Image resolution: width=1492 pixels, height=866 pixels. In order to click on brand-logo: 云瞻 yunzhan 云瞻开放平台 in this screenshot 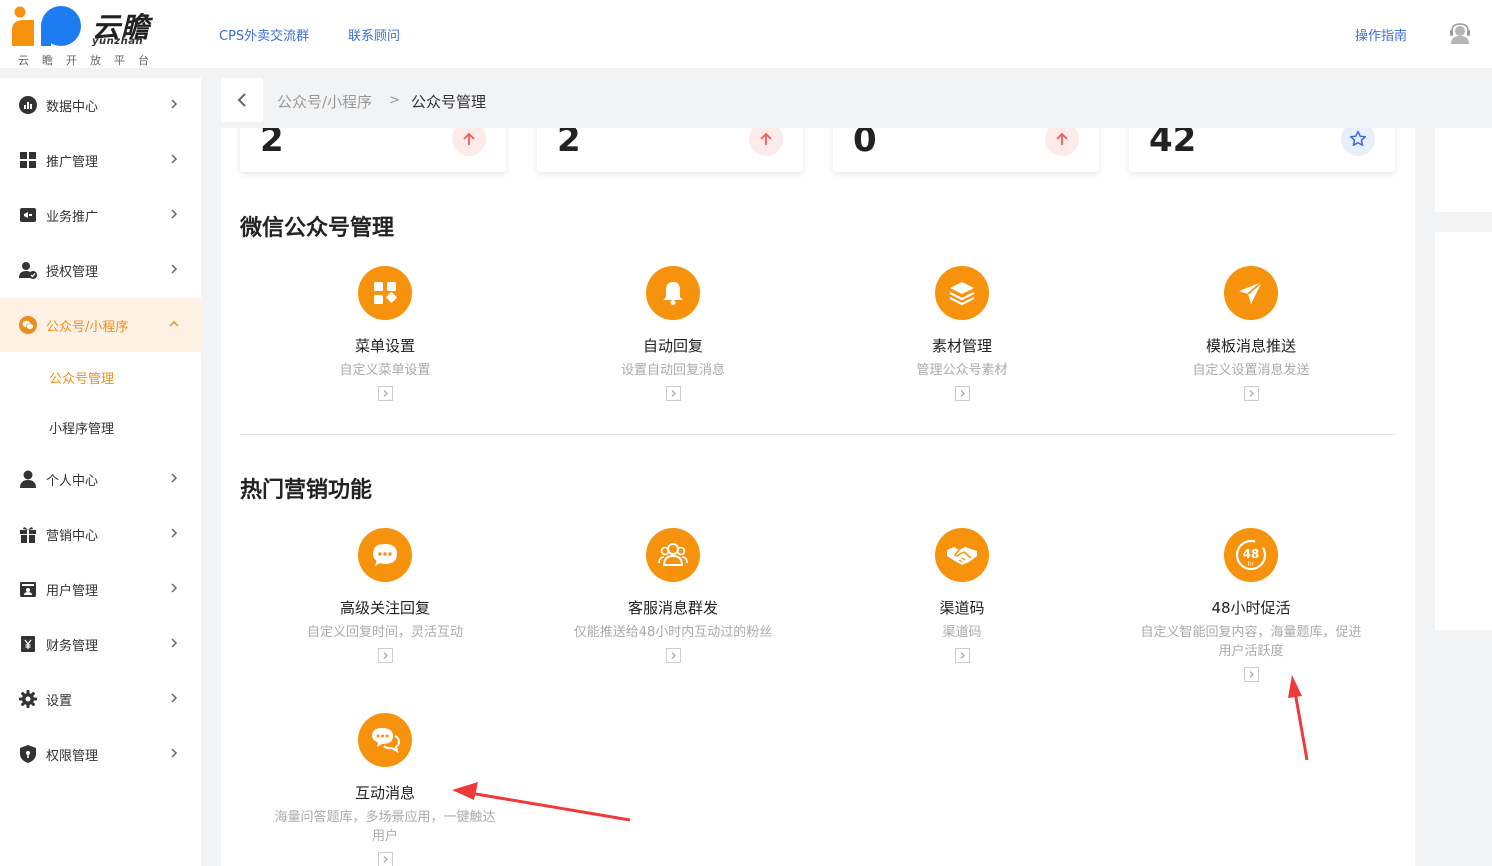, I will do `click(90, 35)`.